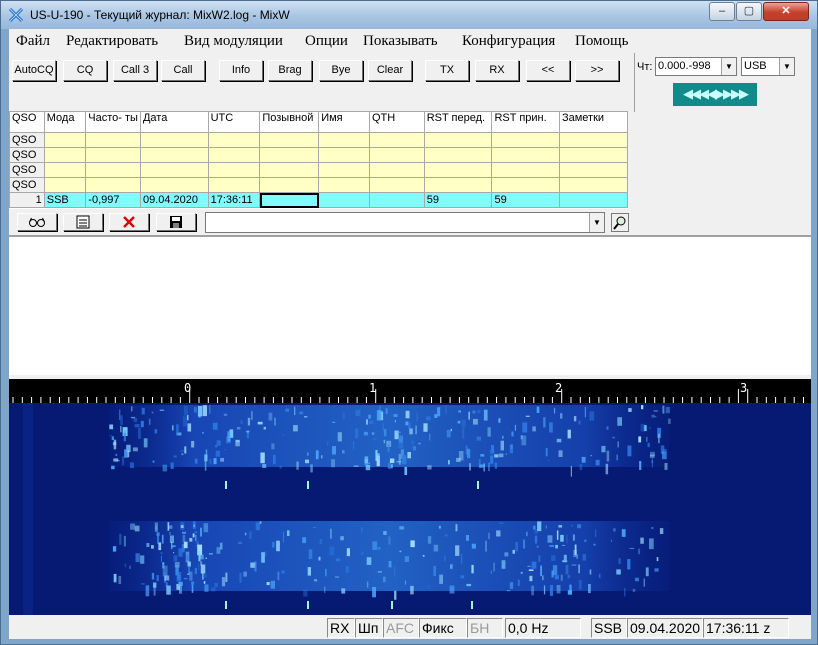 The height and width of the screenshot is (645, 818). I want to click on mode-select: USB ▼, so click(768, 66).